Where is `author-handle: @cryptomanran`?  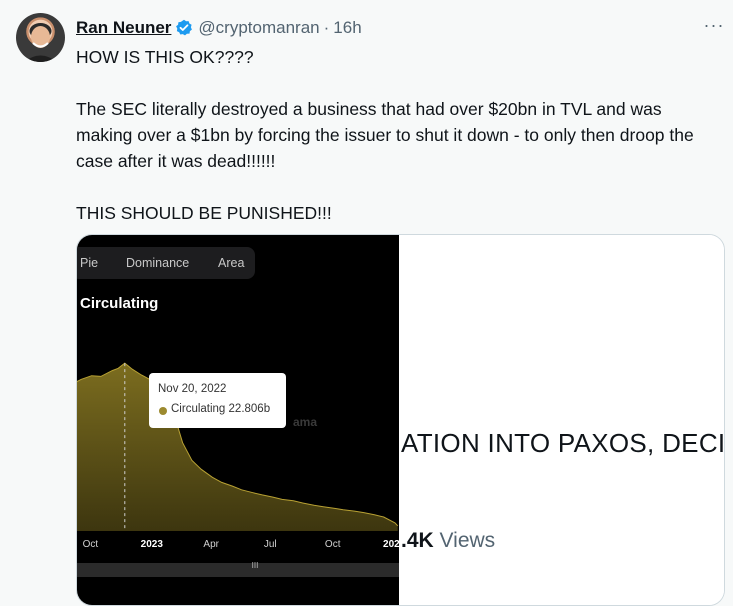 author-handle: @cryptomanran is located at coordinates (258, 28).